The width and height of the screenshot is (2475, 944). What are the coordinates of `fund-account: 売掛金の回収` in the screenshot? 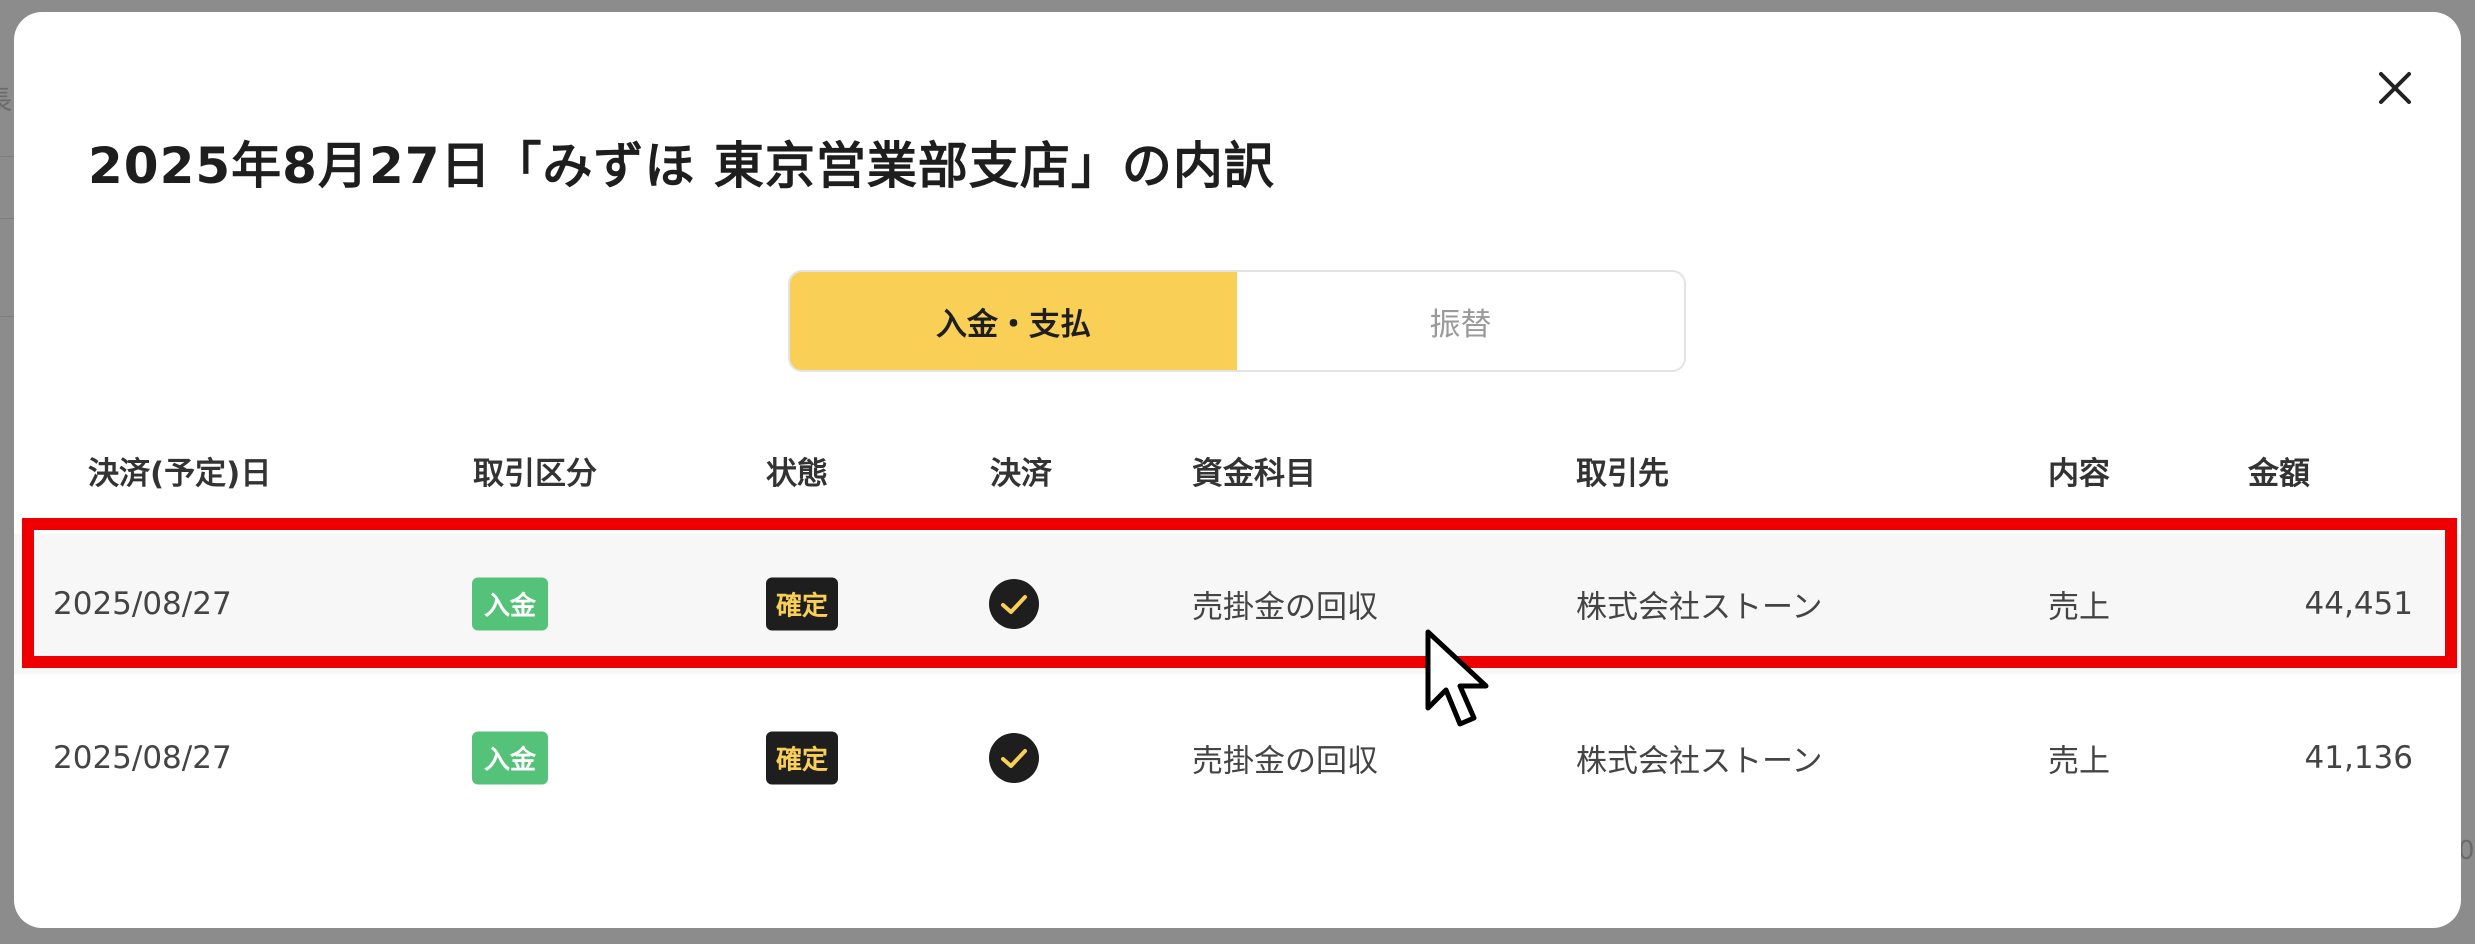 It's located at (1285, 761).